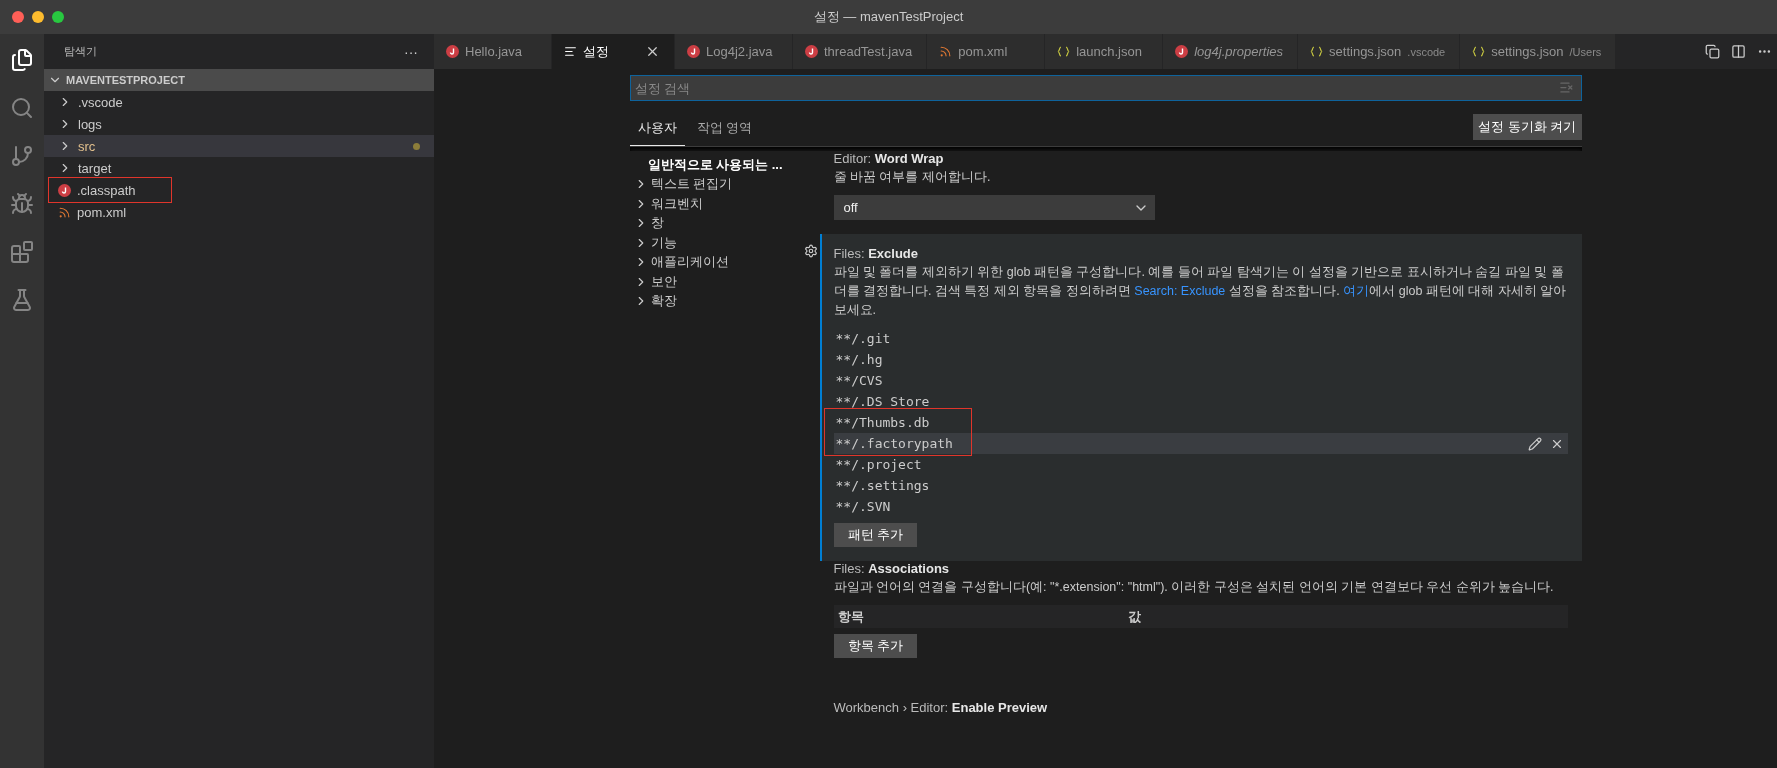 The image size is (1777, 768). Describe the element at coordinates (724, 204) in the screenshot. I see `toc-item: 워크벤치` at that location.